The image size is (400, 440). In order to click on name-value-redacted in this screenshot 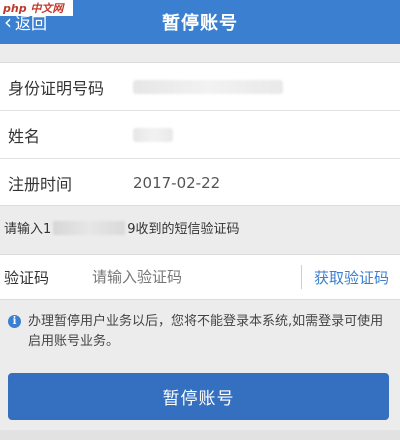, I will do `click(153, 134)`.